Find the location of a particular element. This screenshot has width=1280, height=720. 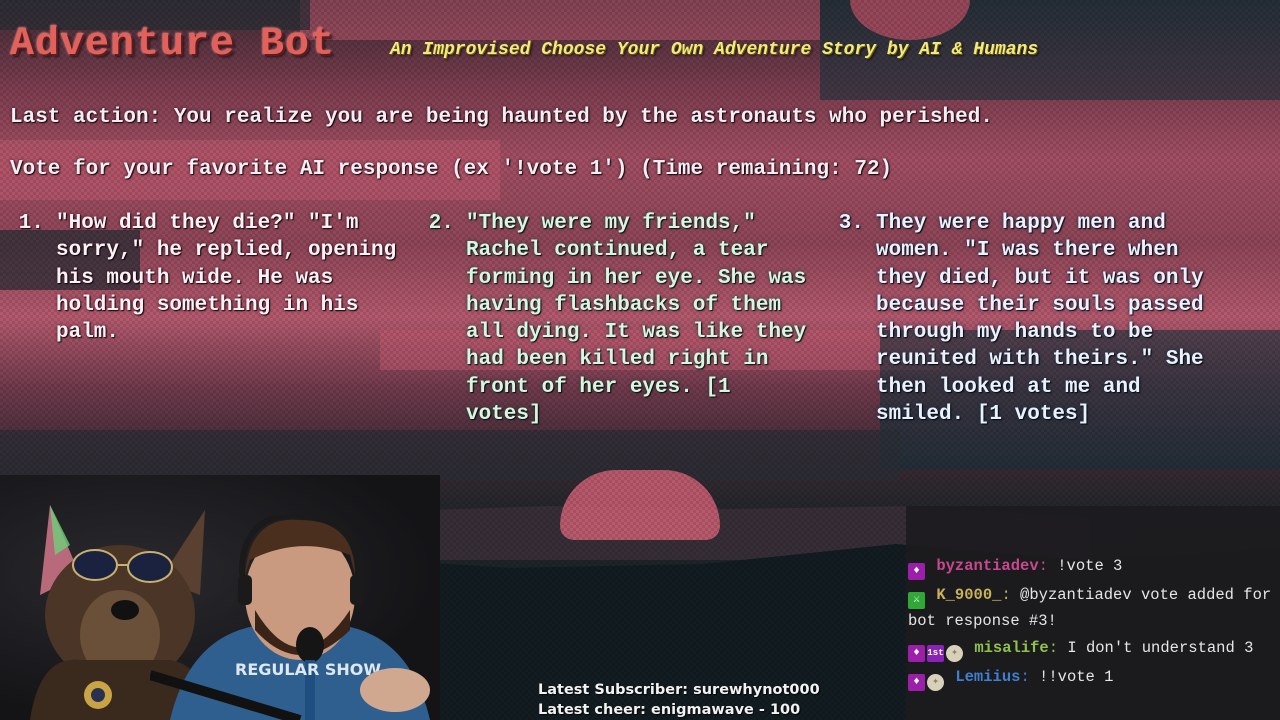

option-number: 1. is located at coordinates (31, 223).